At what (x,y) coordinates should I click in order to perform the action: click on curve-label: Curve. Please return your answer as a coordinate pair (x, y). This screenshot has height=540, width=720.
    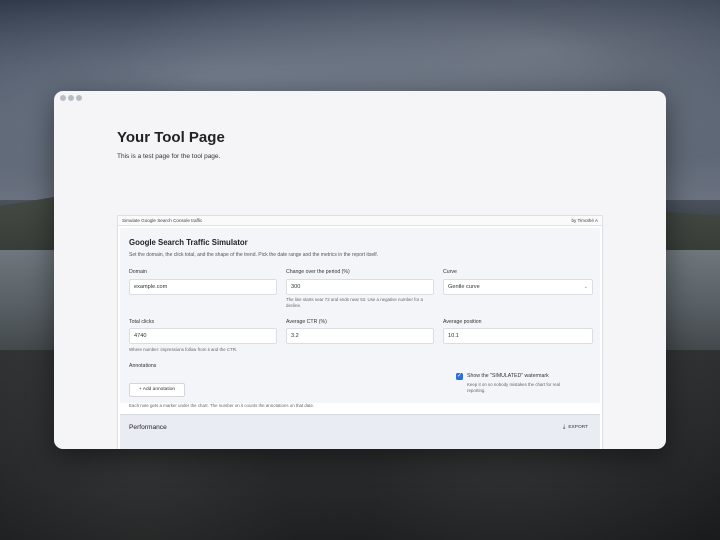
    Looking at the image, I should click on (450, 272).